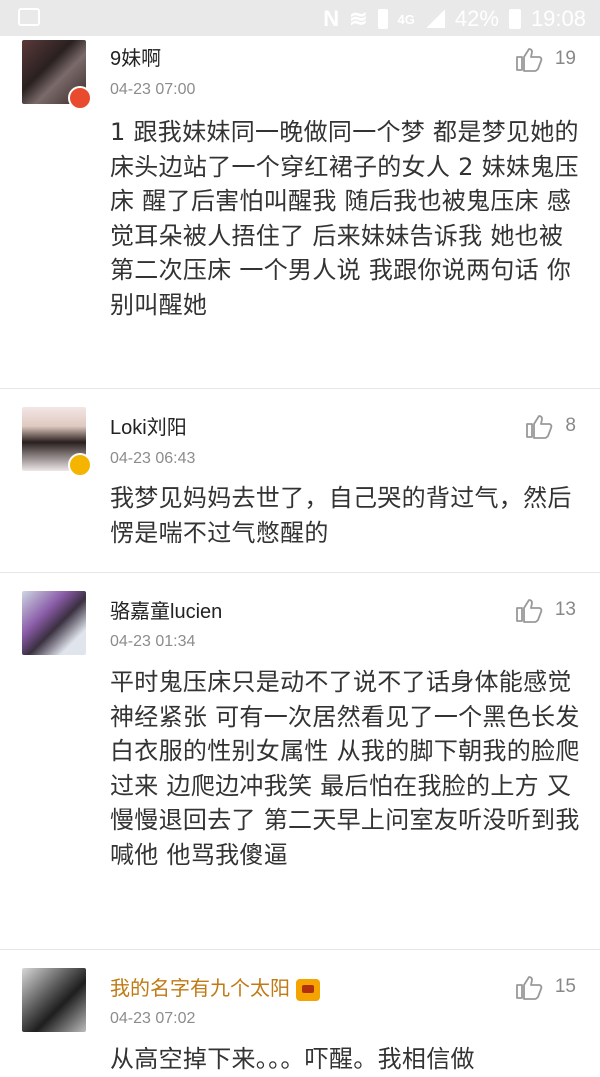 This screenshot has width=600, height=1077. Describe the element at coordinates (476, 18) in the screenshot. I see `battery-percent: 42%` at that location.